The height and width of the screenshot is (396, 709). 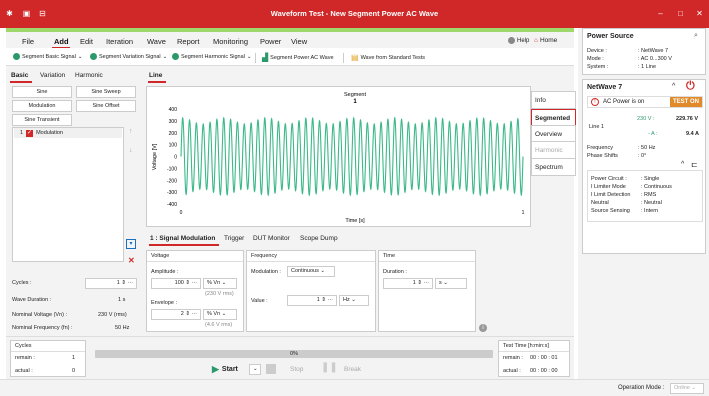 What do you see at coordinates (408, 283) in the screenshot?
I see `duration-stepper: 1 ⇕ ···` at bounding box center [408, 283].